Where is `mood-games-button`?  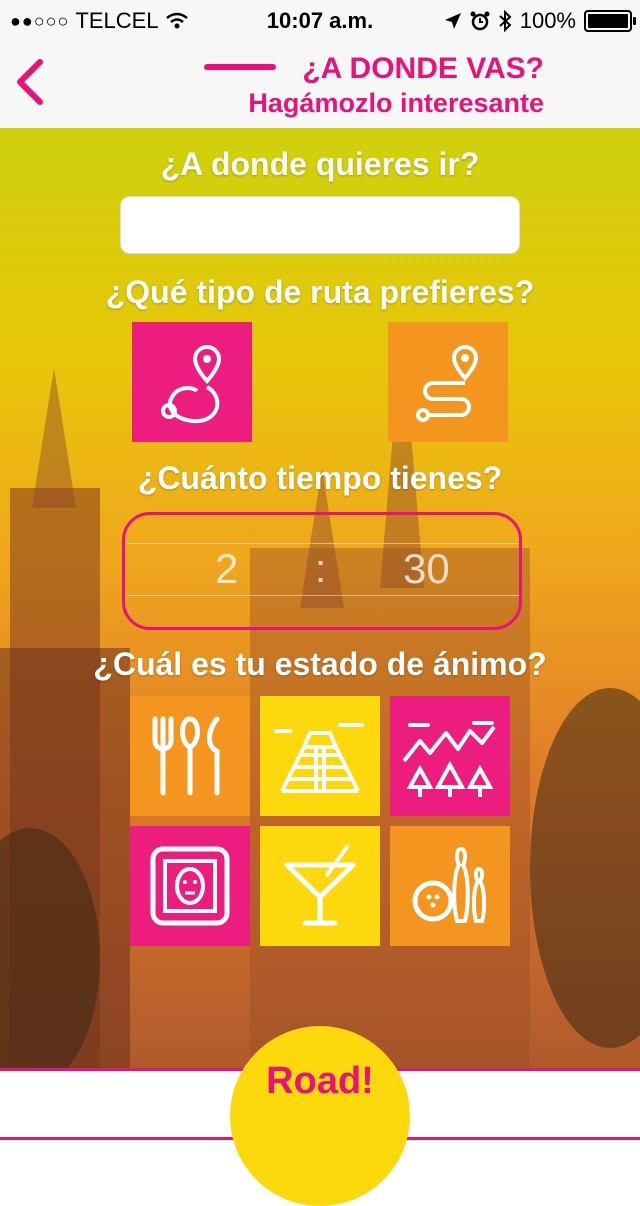 mood-games-button is located at coordinates (450, 886).